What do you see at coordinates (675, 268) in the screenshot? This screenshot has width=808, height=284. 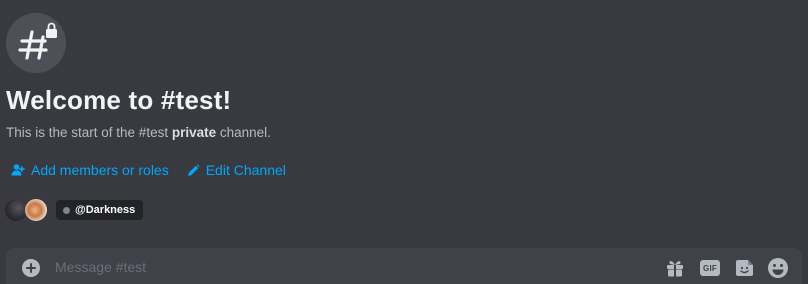 I see `gift-icon` at bounding box center [675, 268].